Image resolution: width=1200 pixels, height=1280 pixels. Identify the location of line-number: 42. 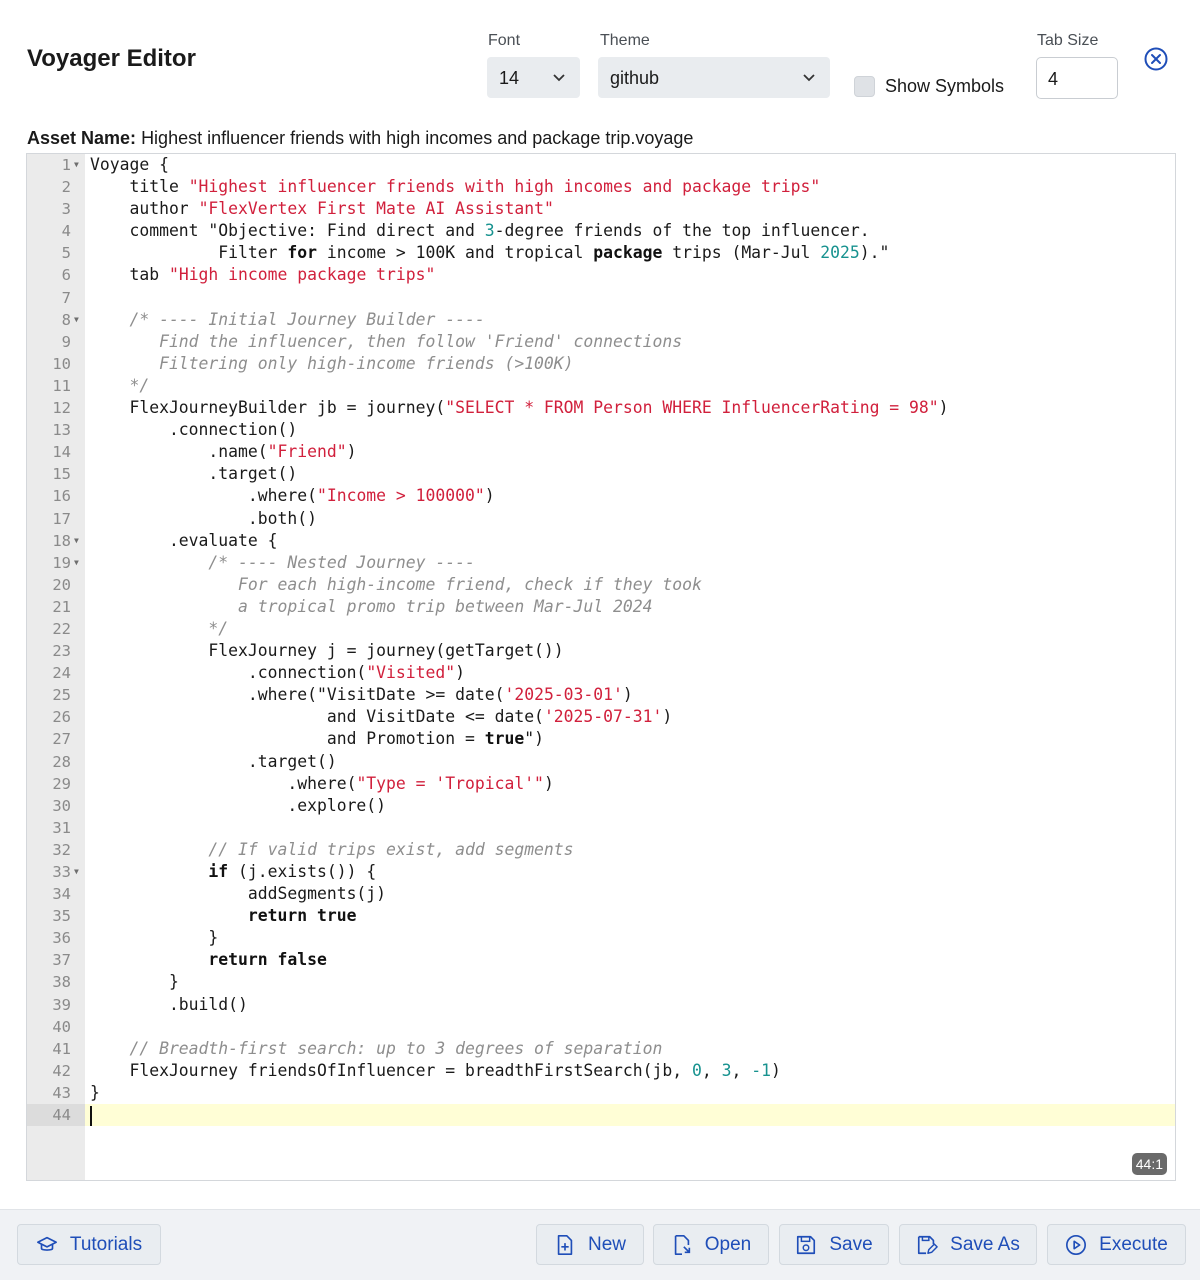
(61, 1070).